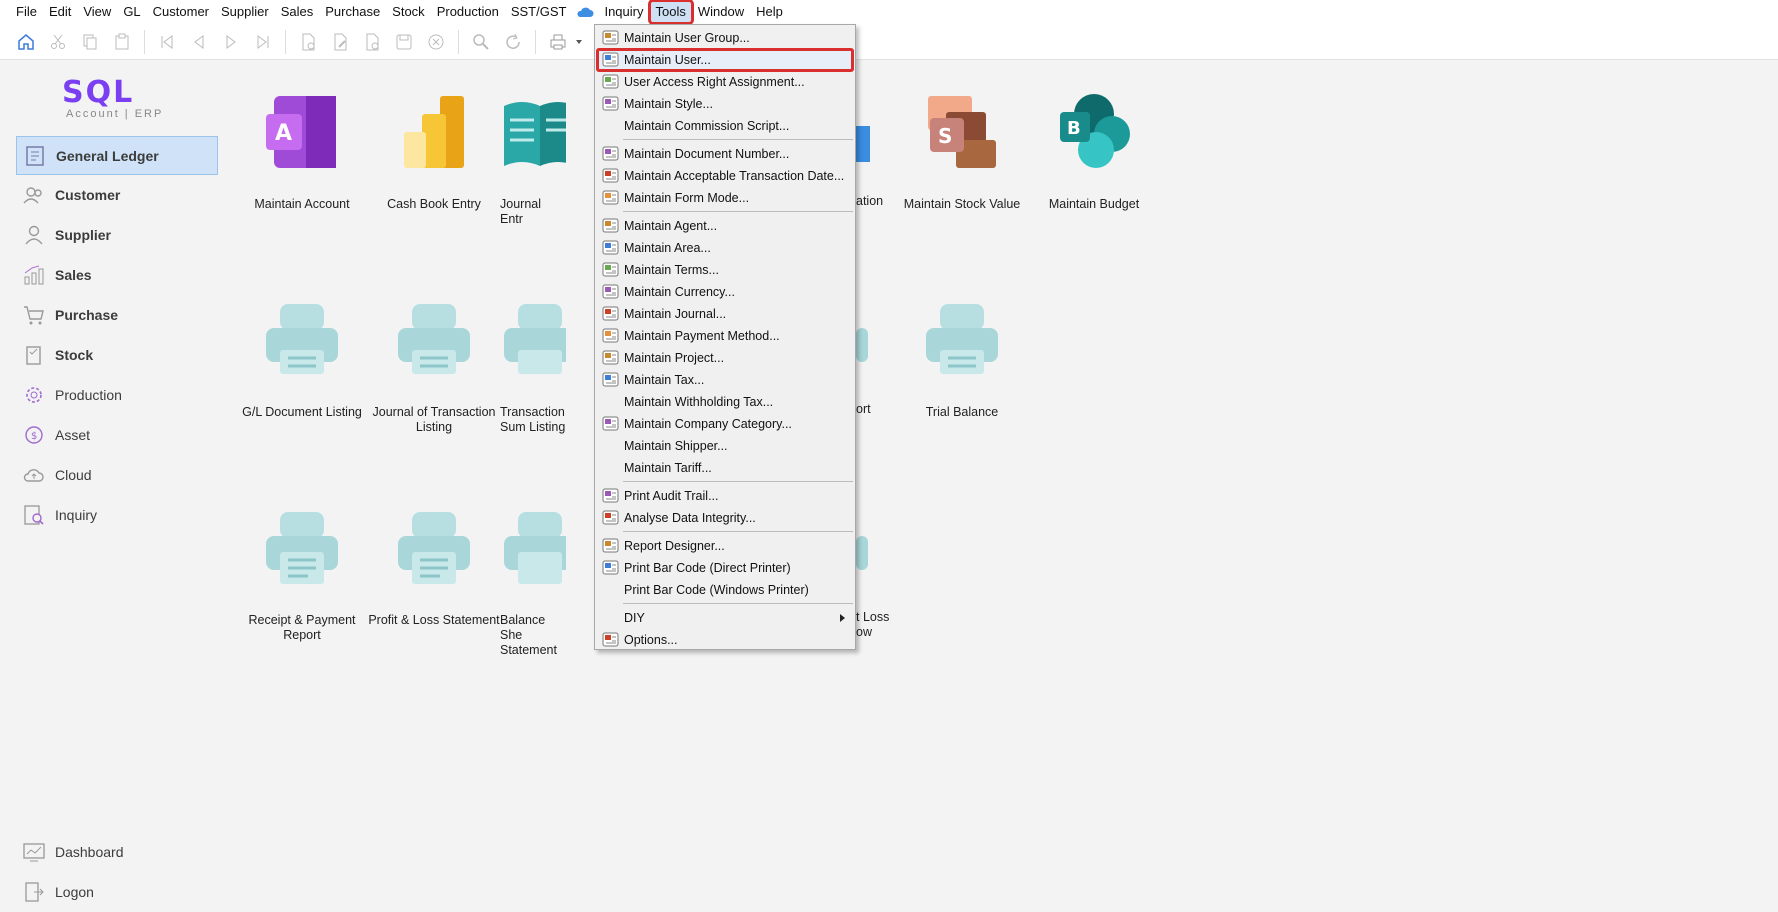  Describe the element at coordinates (117, 315) in the screenshot. I see `sidebar-item-purchase: Purchase` at that location.